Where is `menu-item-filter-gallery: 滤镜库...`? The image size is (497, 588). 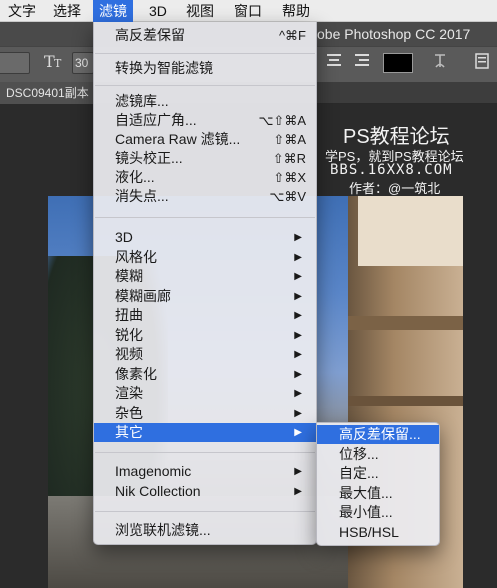
menu-item-filter-gallery: 滤镜库... is located at coordinates (205, 101).